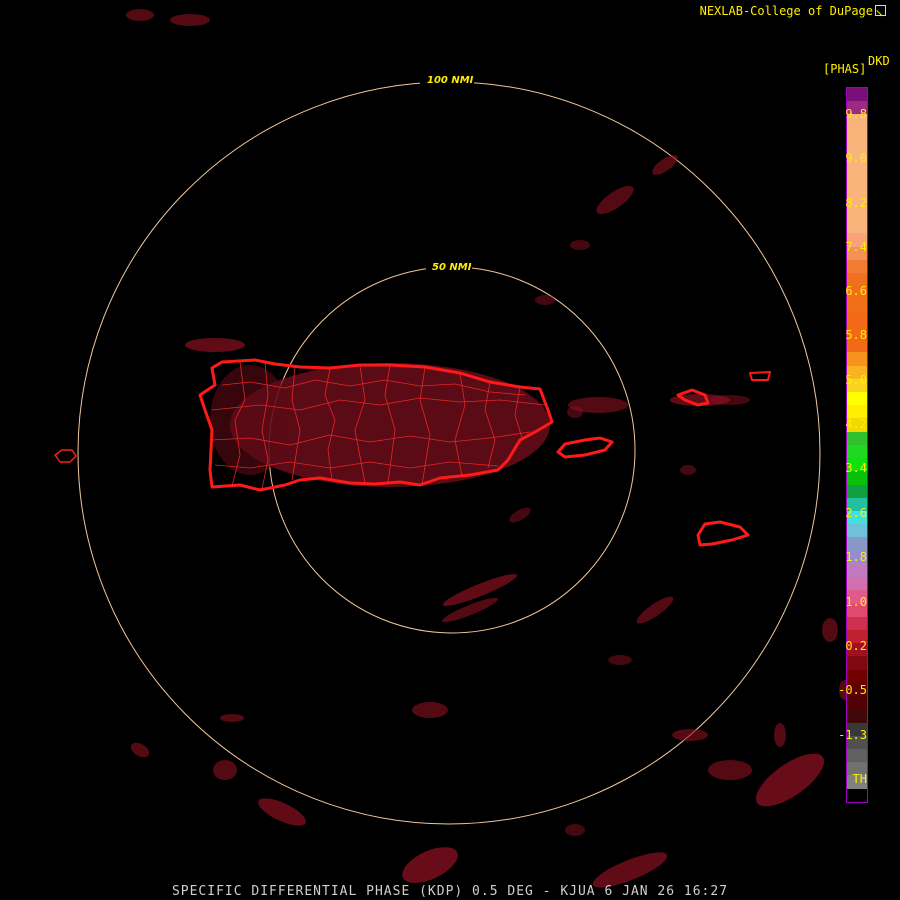 The image size is (900, 900). Describe the element at coordinates (856, 513) in the screenshot. I see `legend-tick-label: 2.6` at that location.